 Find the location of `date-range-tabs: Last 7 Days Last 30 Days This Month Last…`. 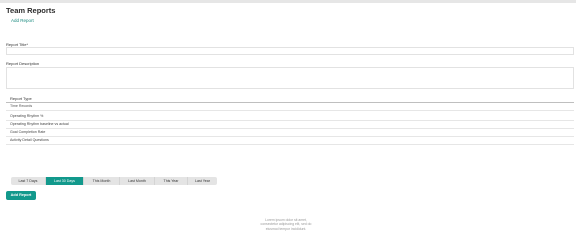

date-range-tabs: Last 7 Days Last 30 Days This Month Last… is located at coordinates (114, 181).